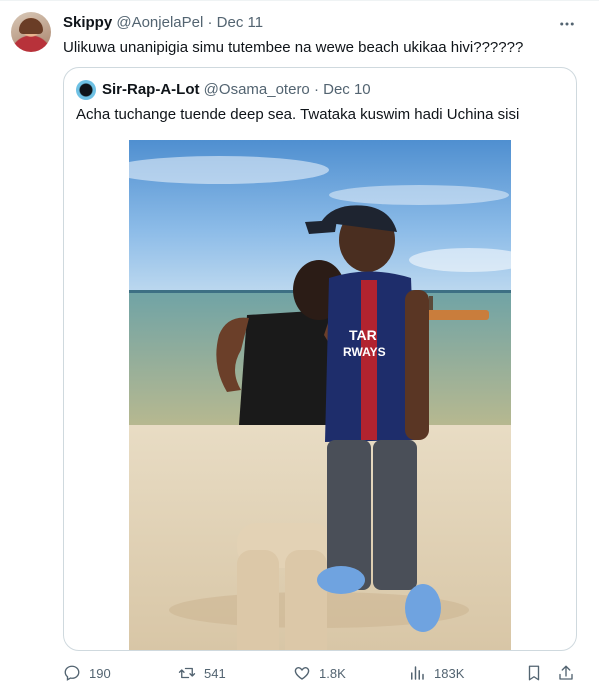 This screenshot has width=599, height=697. Describe the element at coordinates (449, 673) in the screenshot. I see `views-count: 183K` at that location.